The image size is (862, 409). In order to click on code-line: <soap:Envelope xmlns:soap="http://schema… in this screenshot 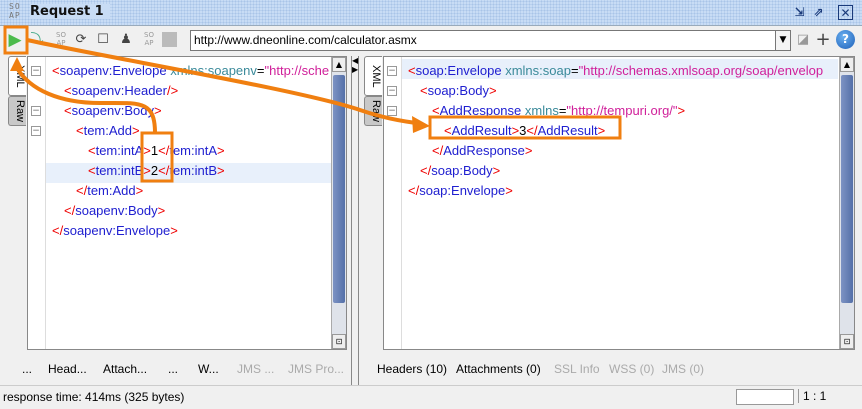, I will do `click(614, 67)`.